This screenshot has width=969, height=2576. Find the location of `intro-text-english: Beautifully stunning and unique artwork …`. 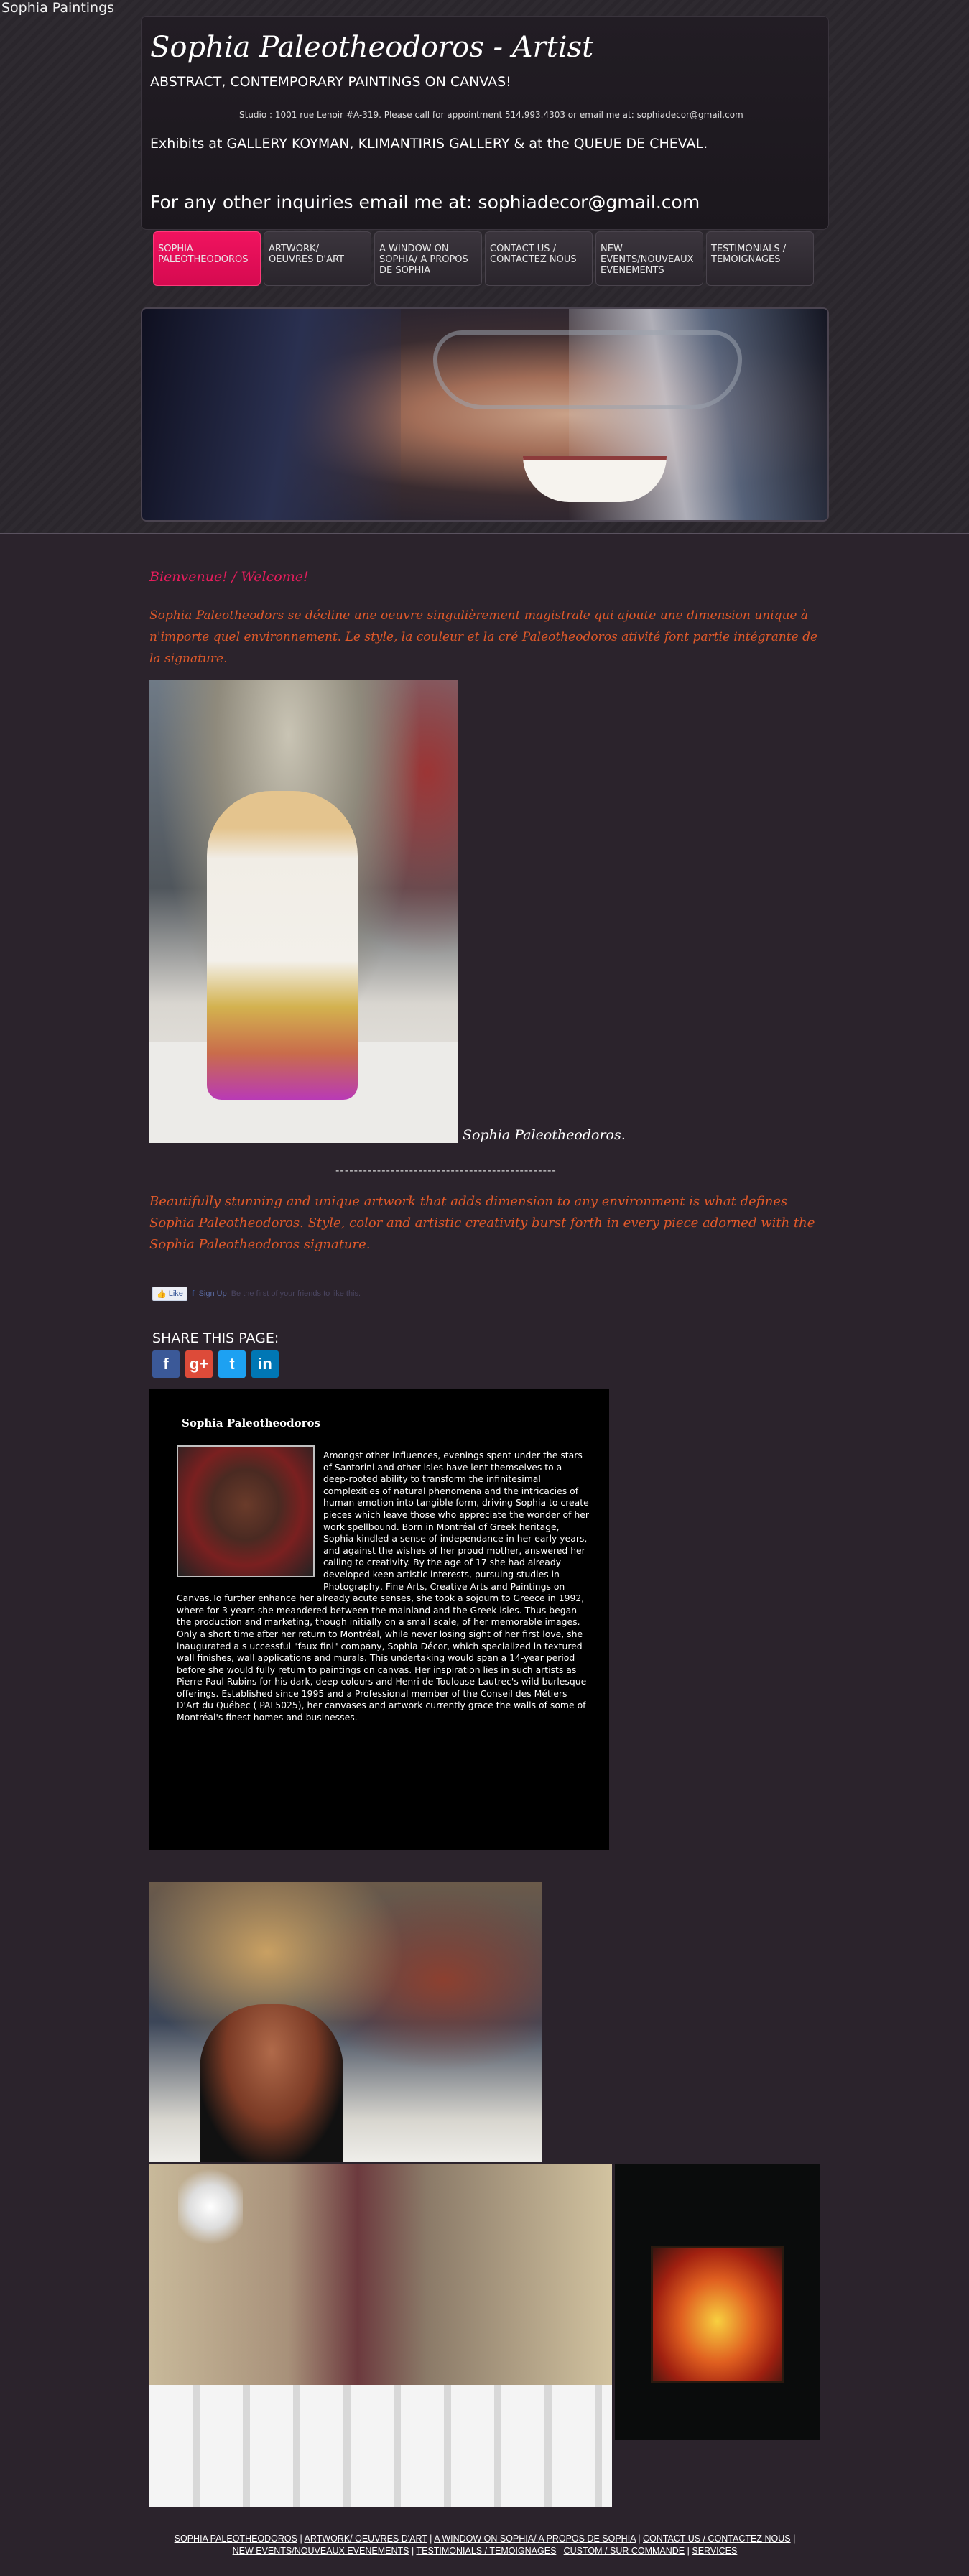

intro-text-english: Beautifully stunning and unique artwork … is located at coordinates (482, 1223).